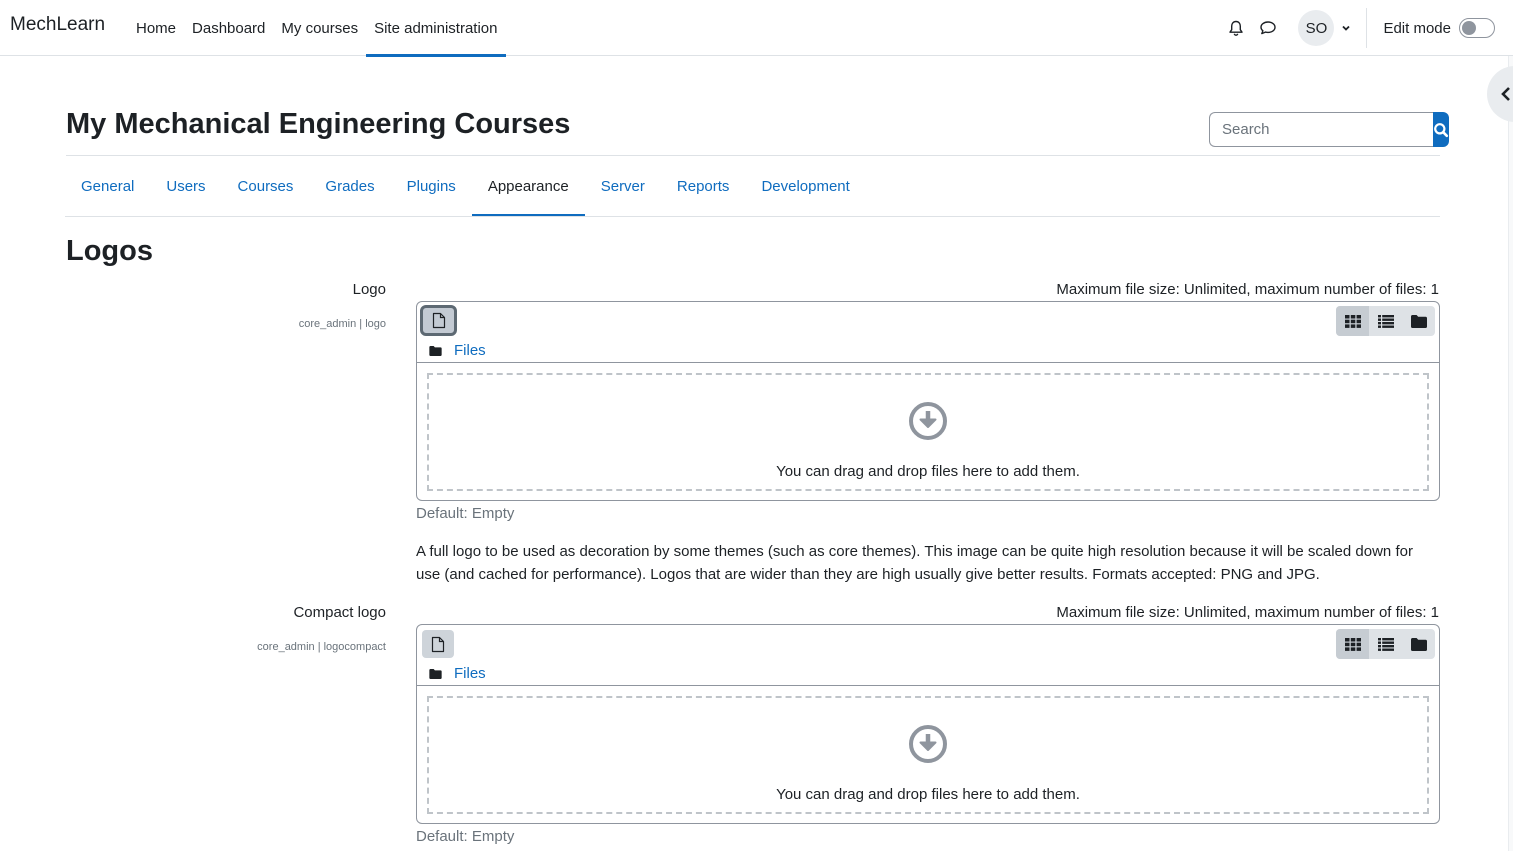 This screenshot has height=851, width=1513. What do you see at coordinates (1500, 94) in the screenshot?
I see `open-drawer-button` at bounding box center [1500, 94].